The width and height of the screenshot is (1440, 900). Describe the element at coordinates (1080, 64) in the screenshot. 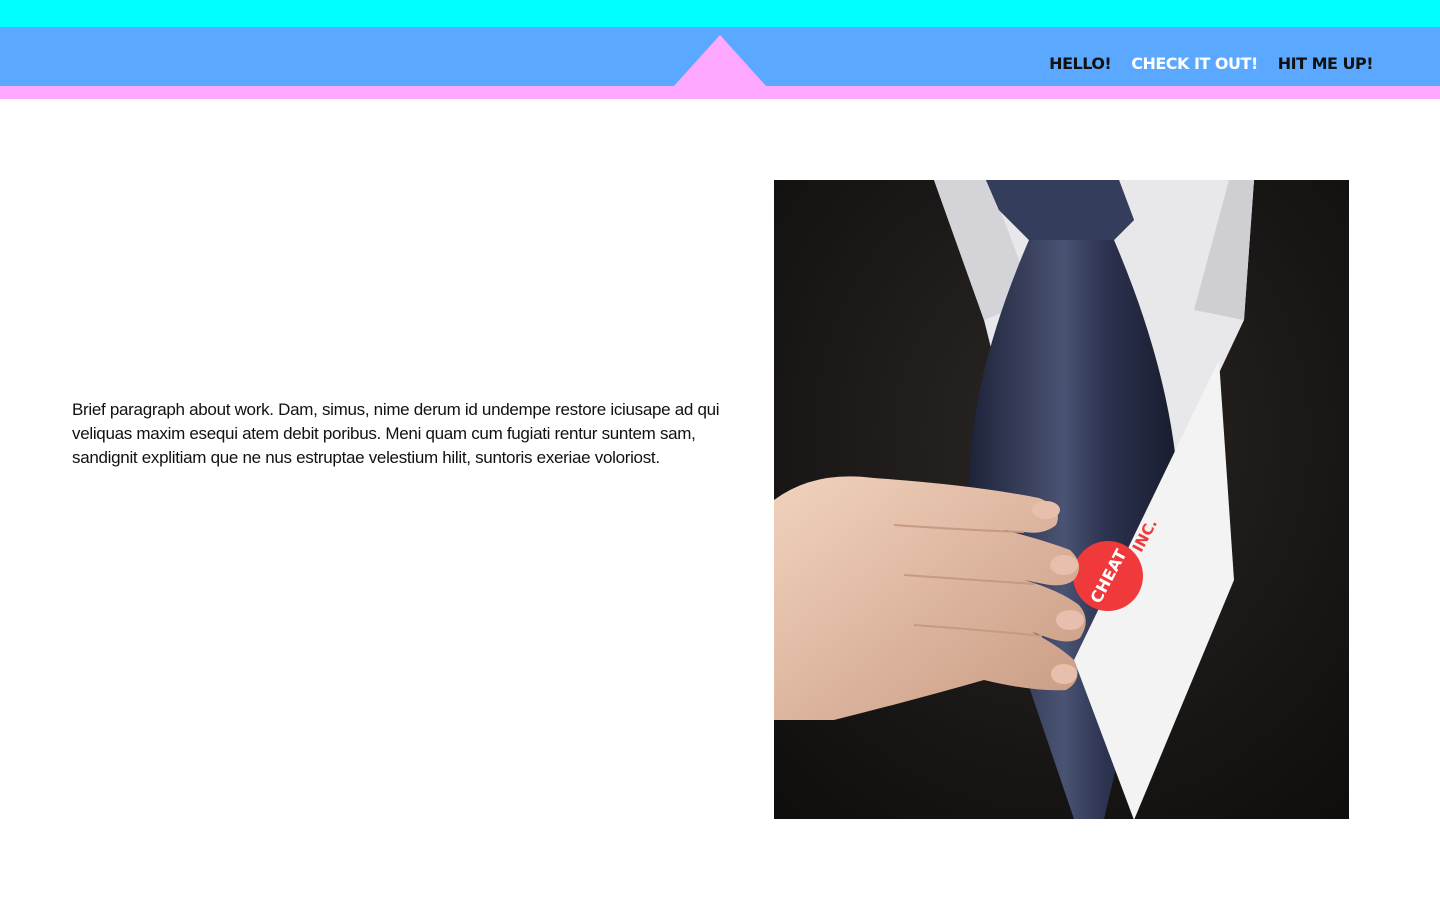

I see `nav-link-hello: HELLO!` at that location.